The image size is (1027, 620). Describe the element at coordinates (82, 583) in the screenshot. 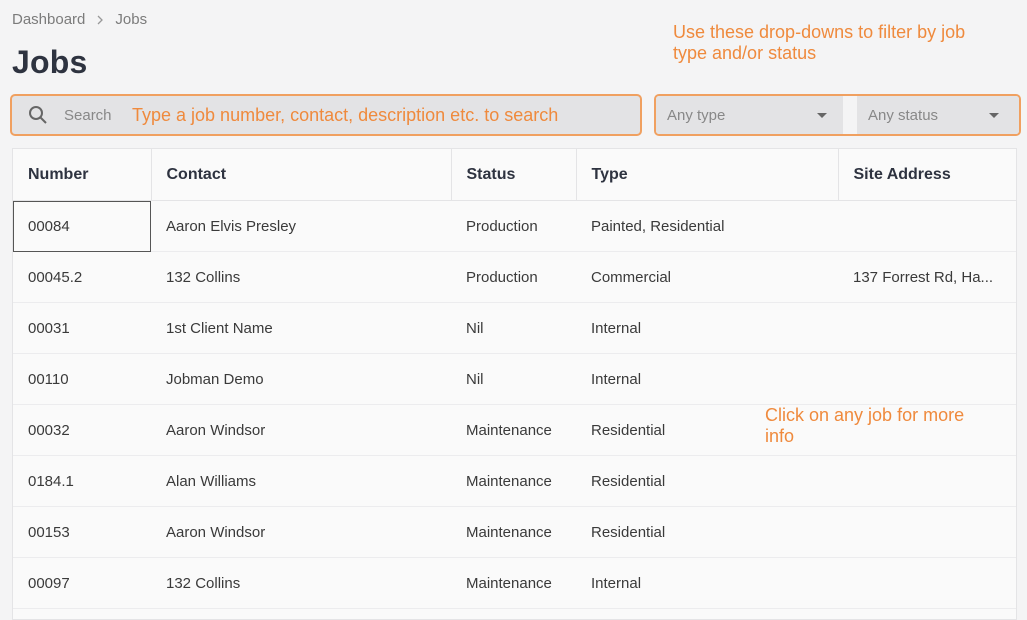

I see `cell-number: 00097` at that location.